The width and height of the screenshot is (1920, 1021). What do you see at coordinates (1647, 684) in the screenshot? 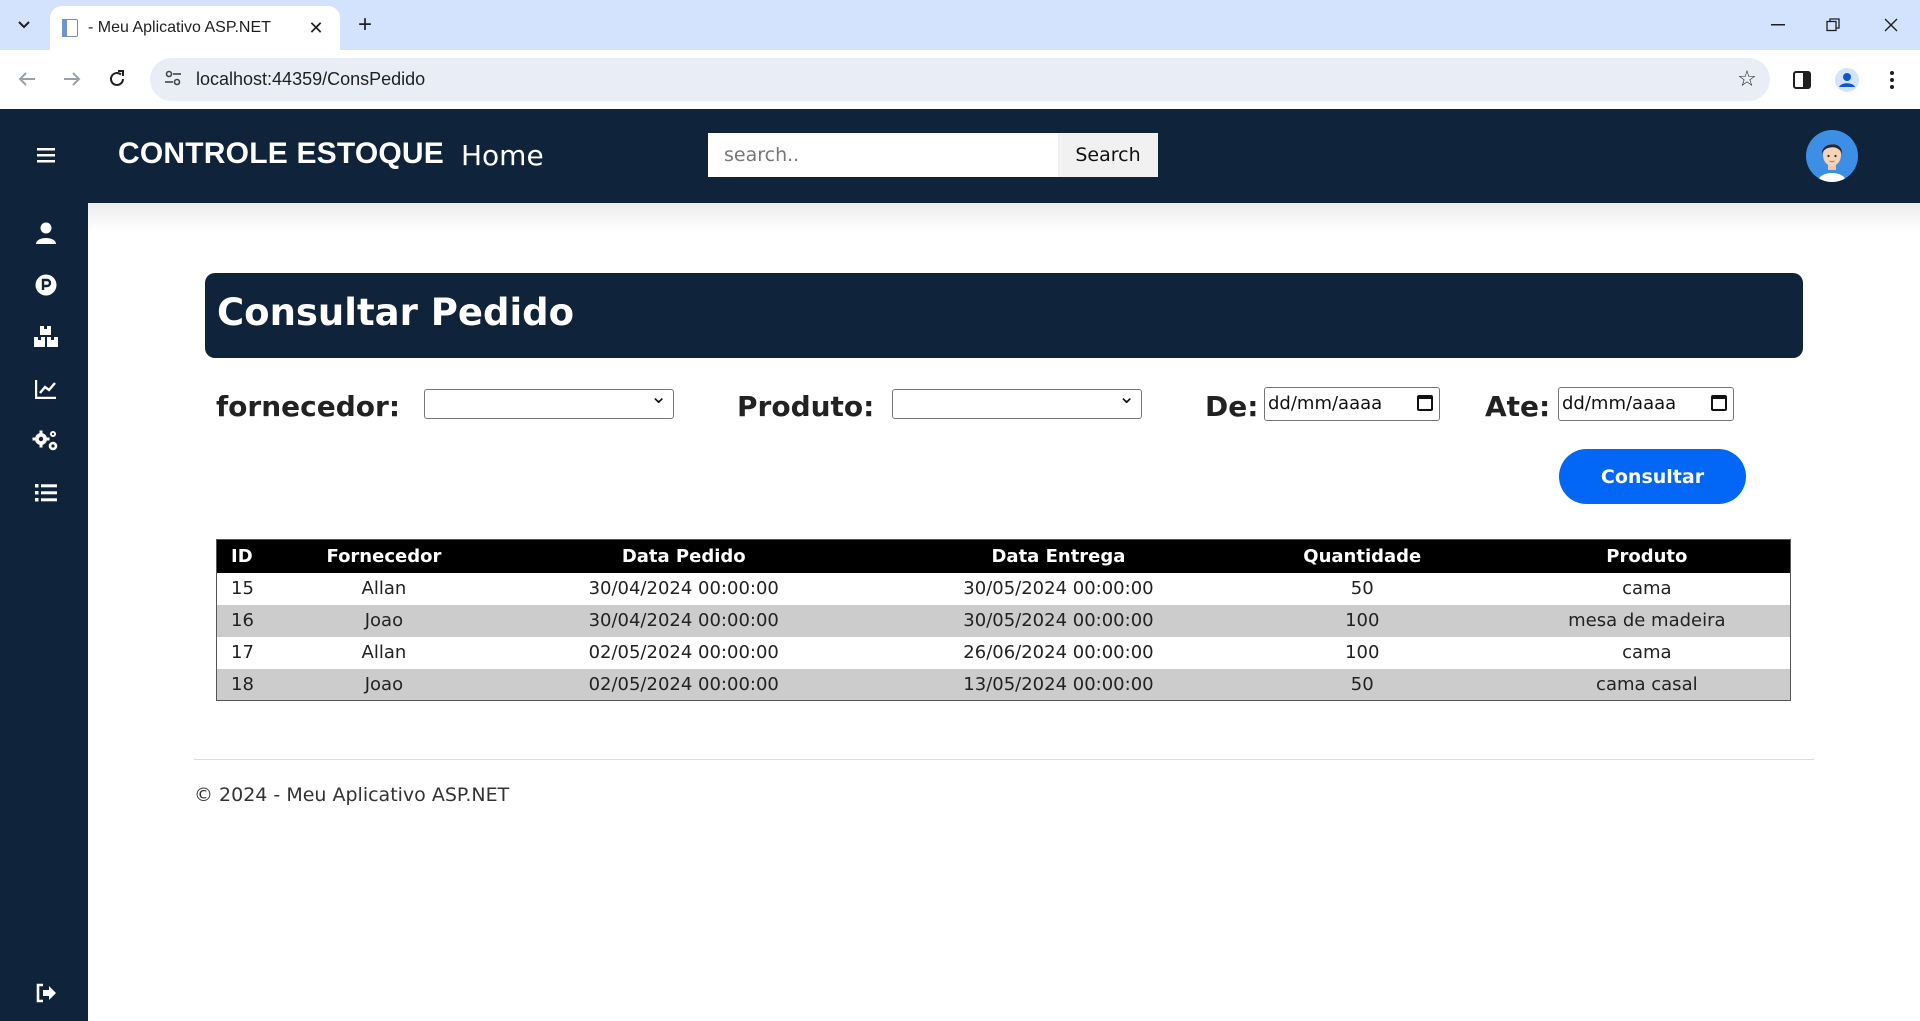
I see `cell-produto: cama casal` at bounding box center [1647, 684].